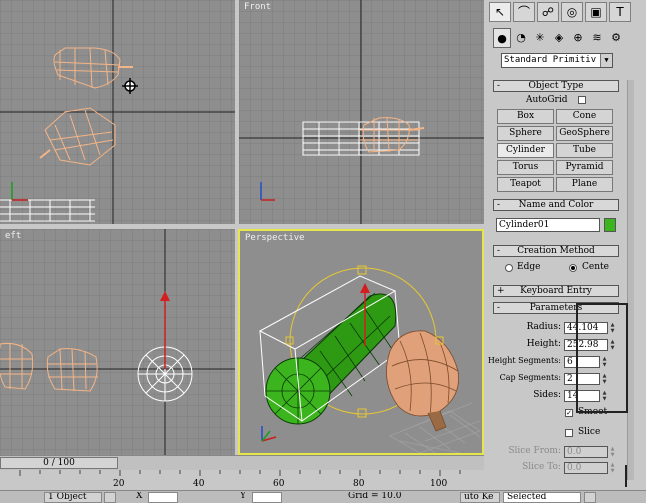 This screenshot has height=503, width=646. I want to click on rollout-creation-method: - Creation Method, so click(556, 251).